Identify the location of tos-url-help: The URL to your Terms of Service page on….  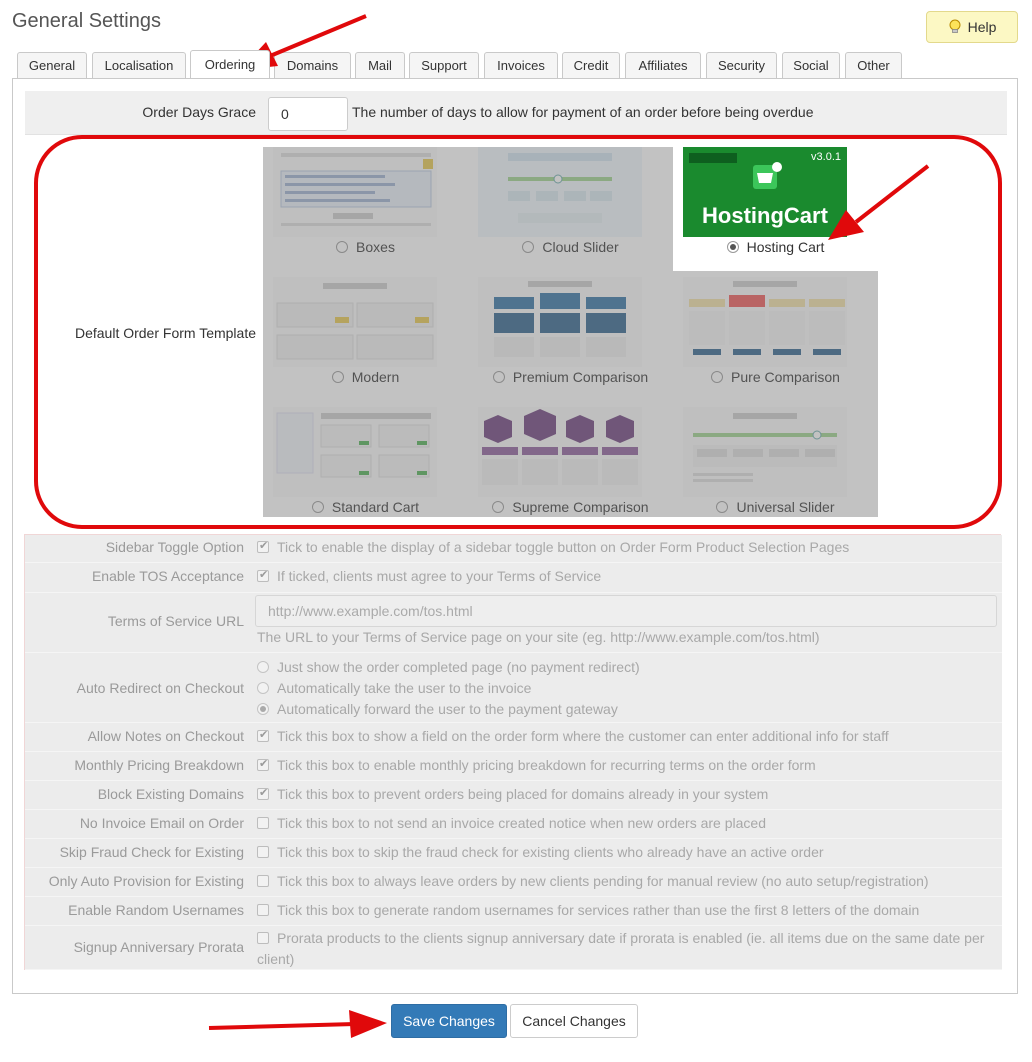
(538, 637).